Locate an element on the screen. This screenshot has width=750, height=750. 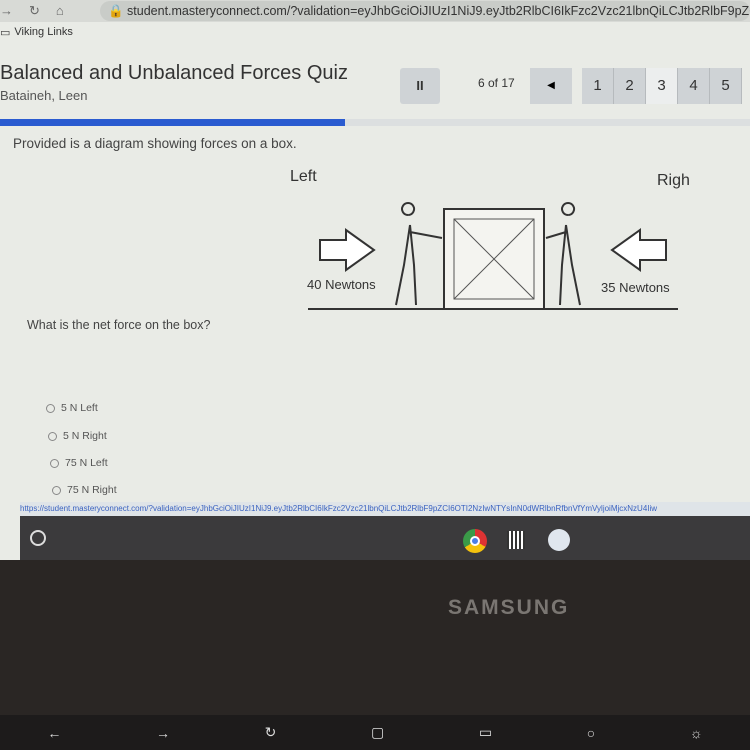
option-2: 5 N Right is located at coordinates (77, 436).